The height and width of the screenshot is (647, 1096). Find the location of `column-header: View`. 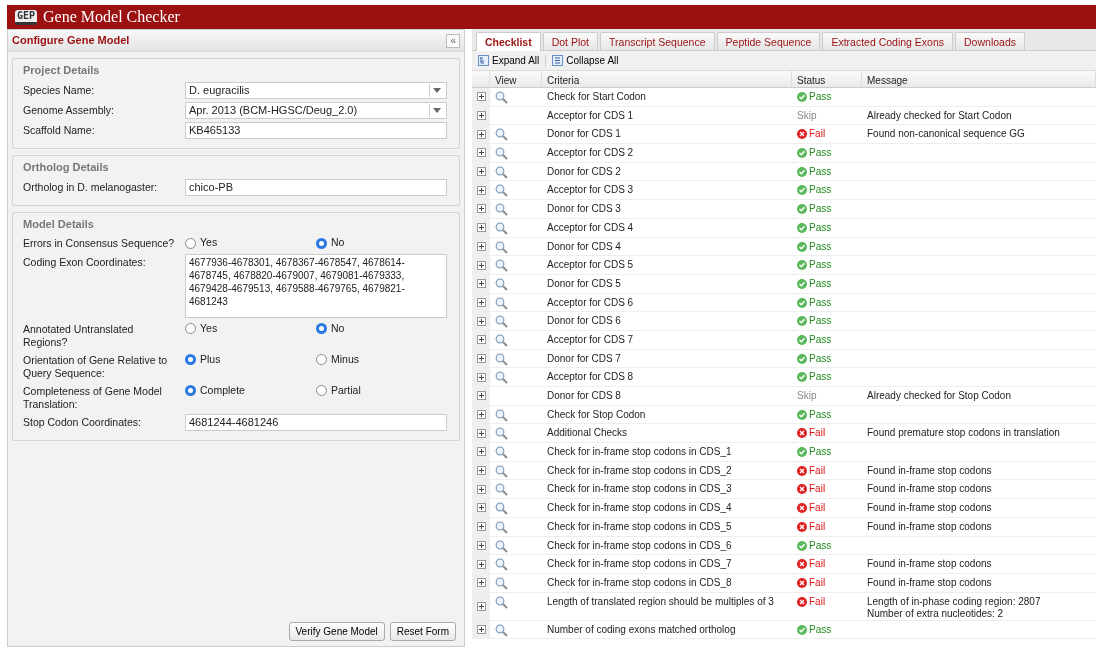

column-header: View is located at coordinates (516, 79).